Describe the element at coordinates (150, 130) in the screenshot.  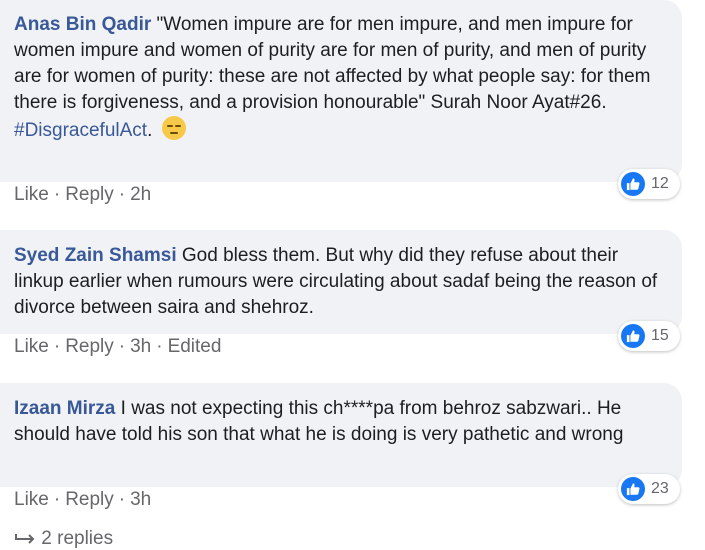
I see `comment-text-end: .` at that location.